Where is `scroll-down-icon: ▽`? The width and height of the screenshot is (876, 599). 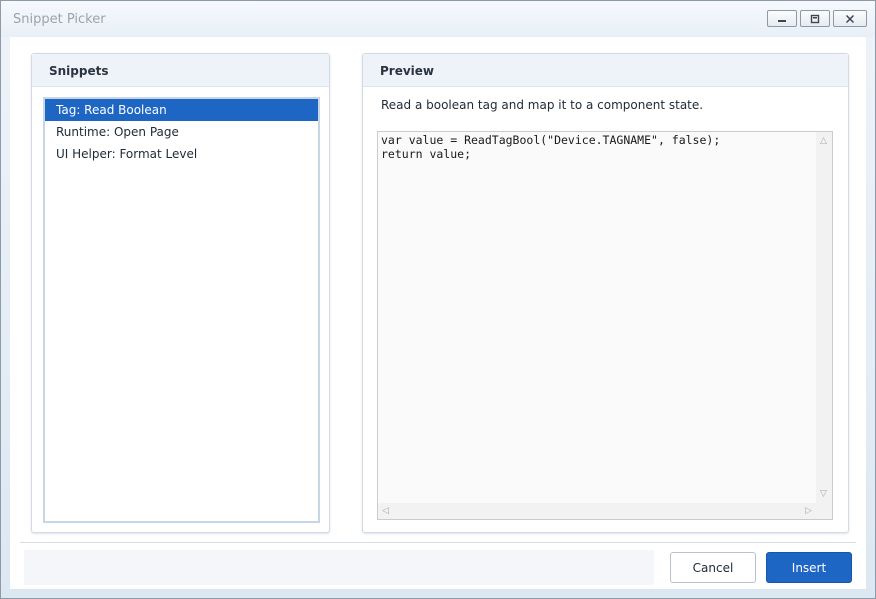
scroll-down-icon: ▽ is located at coordinates (823, 494).